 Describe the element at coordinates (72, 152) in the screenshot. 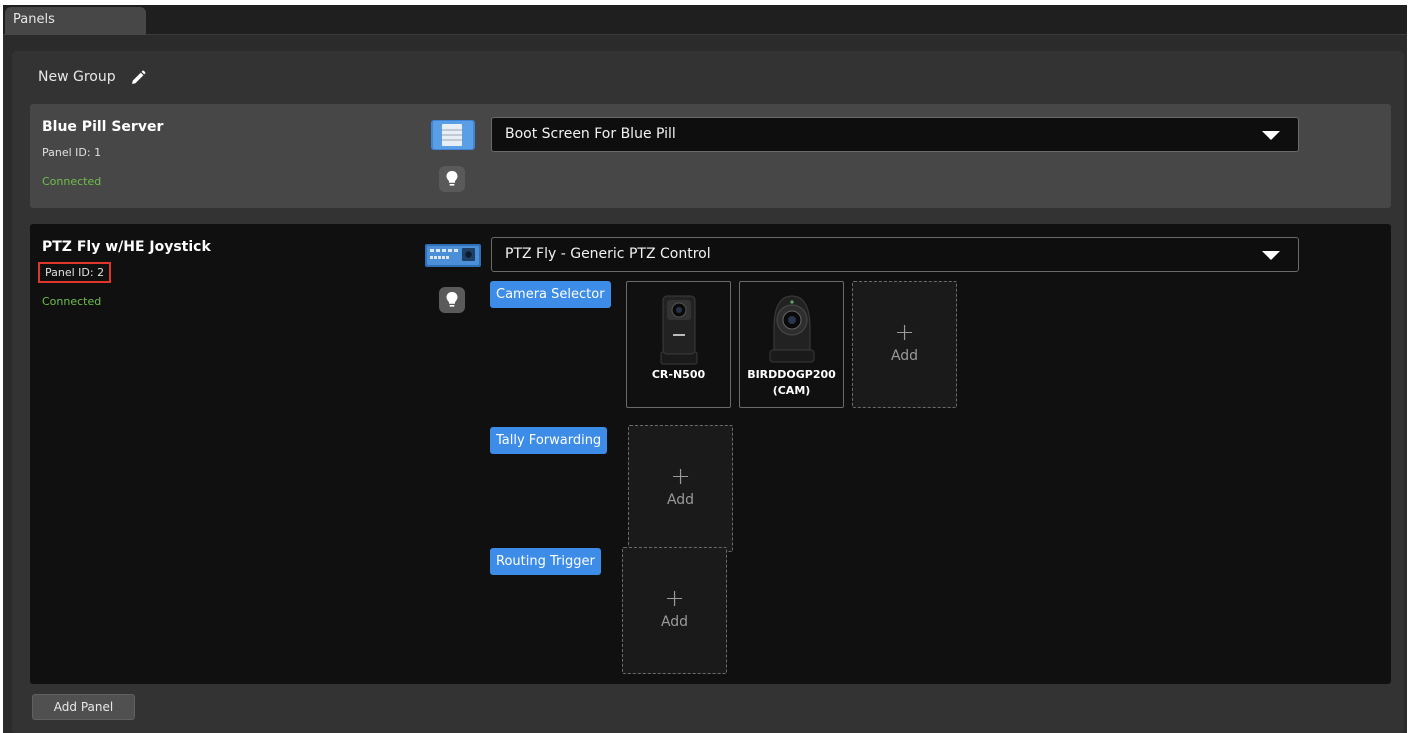

I see `panel-id: Panel ID: 1` at that location.